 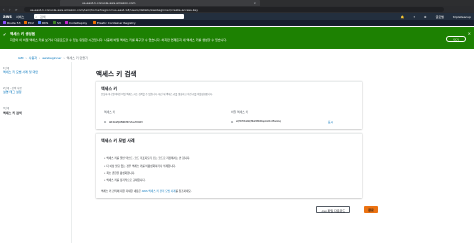 What do you see at coordinates (76, 23) in the screenshot?
I see `favorite-codedeploy: CodeDeploy` at bounding box center [76, 23].